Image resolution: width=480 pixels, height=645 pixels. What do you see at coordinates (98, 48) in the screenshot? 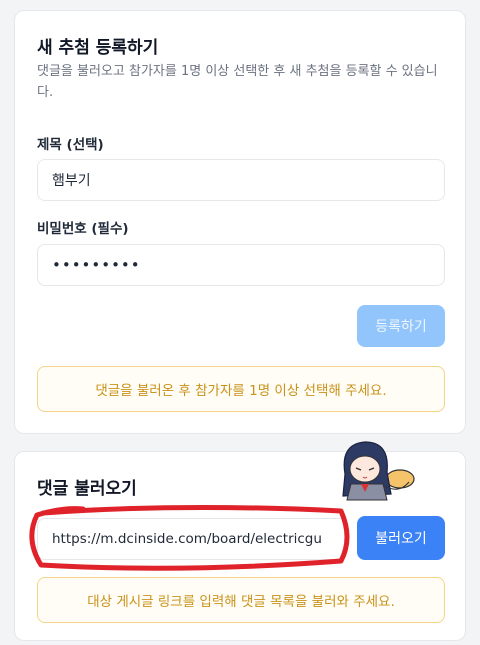
I see `register-title: 새 추첨 등록하기` at bounding box center [98, 48].